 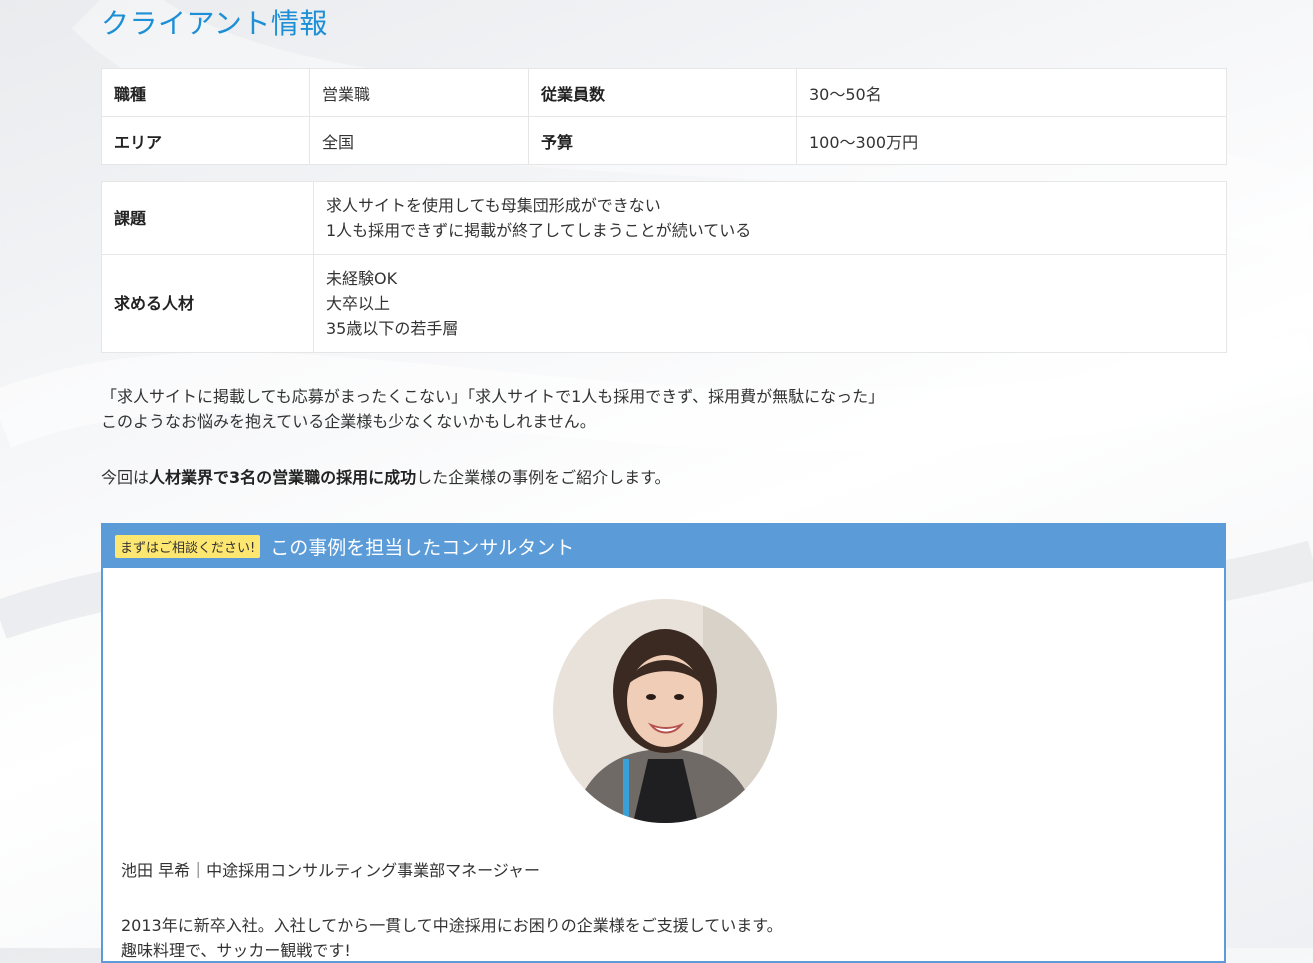 I want to click on table-row: 職種 営業職 従業員数 30〜50名, so click(x=664, y=92).